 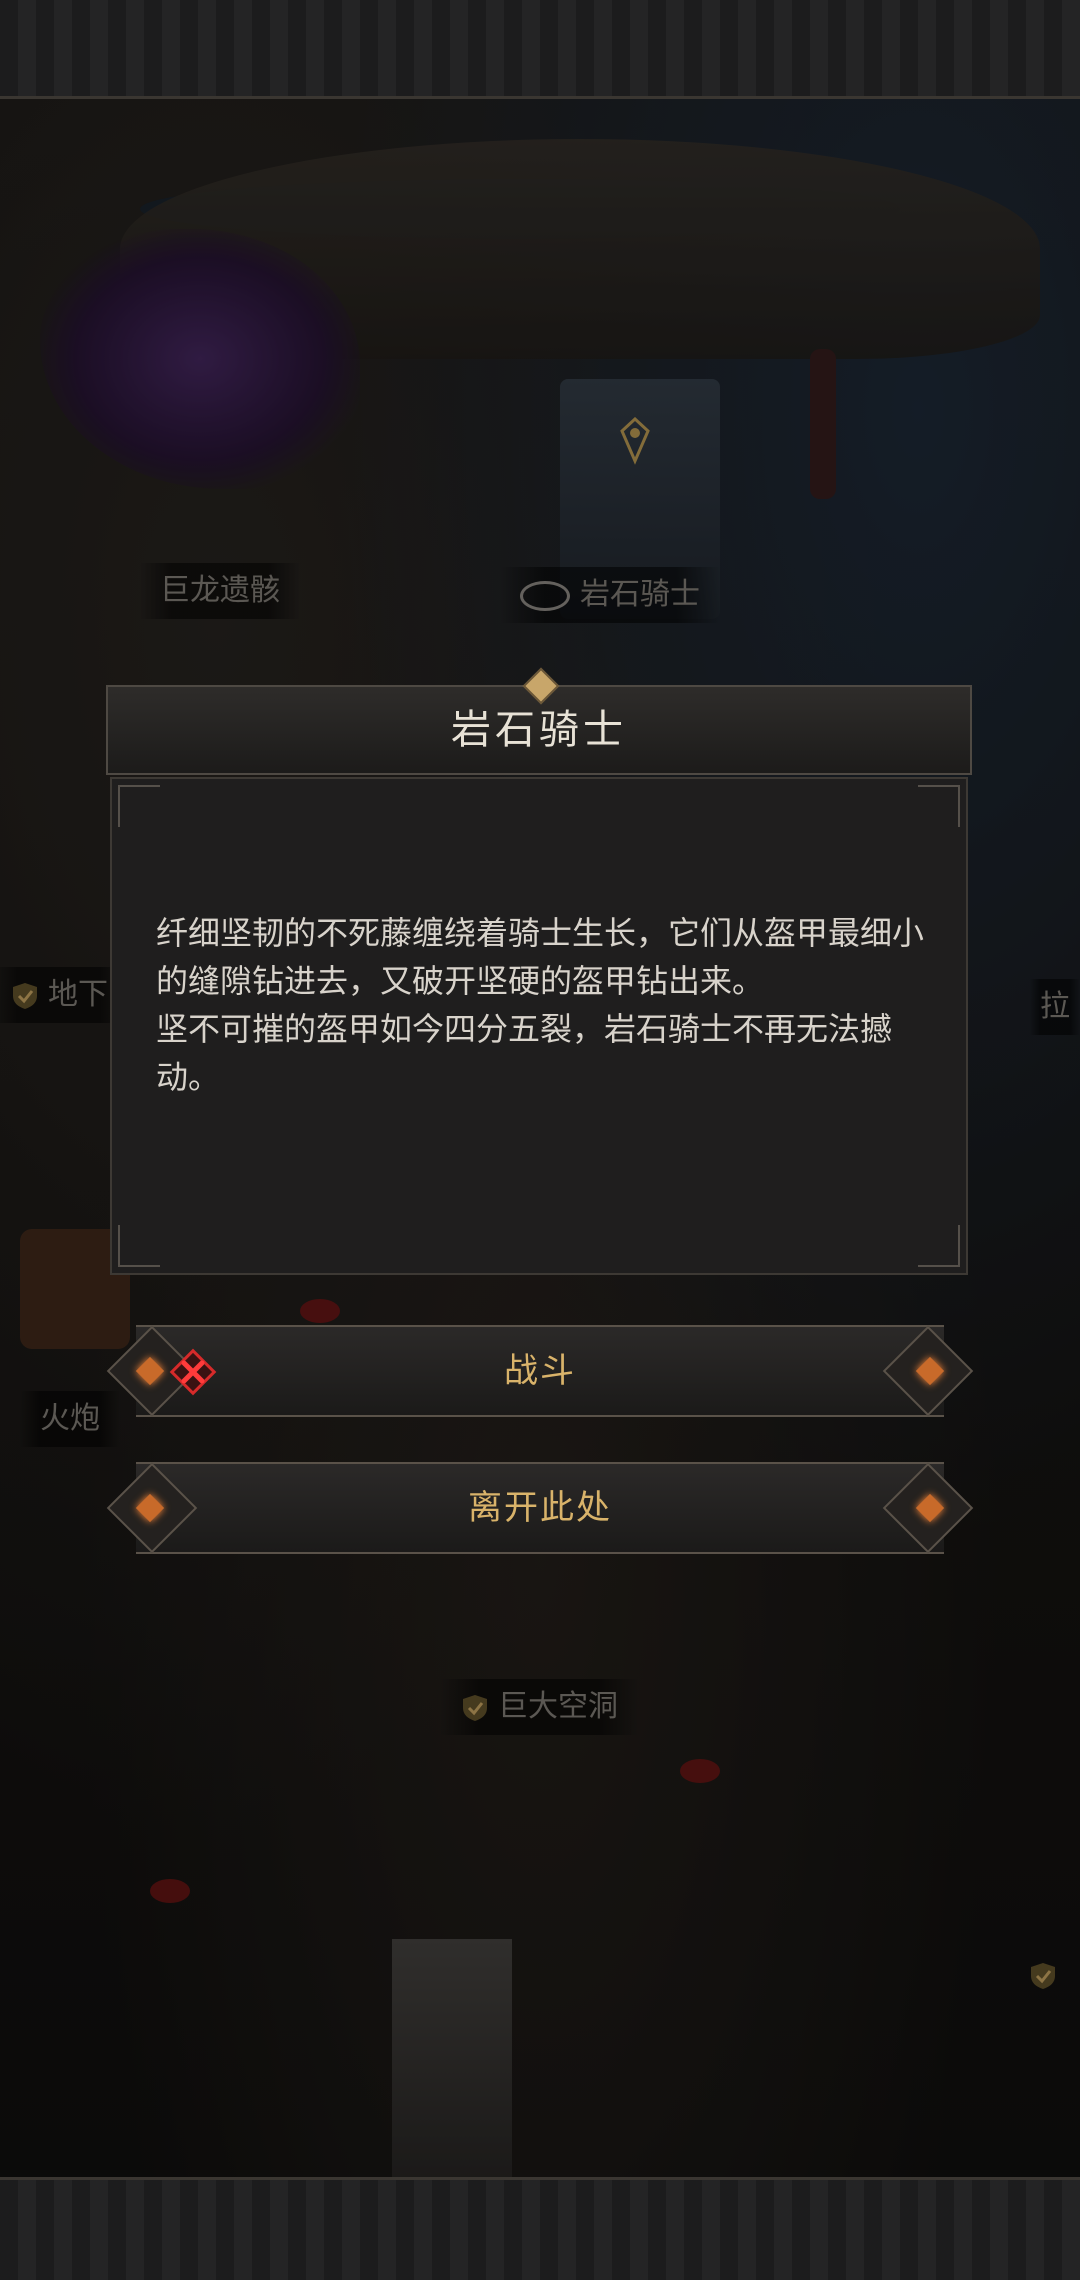 What do you see at coordinates (540, 49) in the screenshot?
I see `top-frame` at bounding box center [540, 49].